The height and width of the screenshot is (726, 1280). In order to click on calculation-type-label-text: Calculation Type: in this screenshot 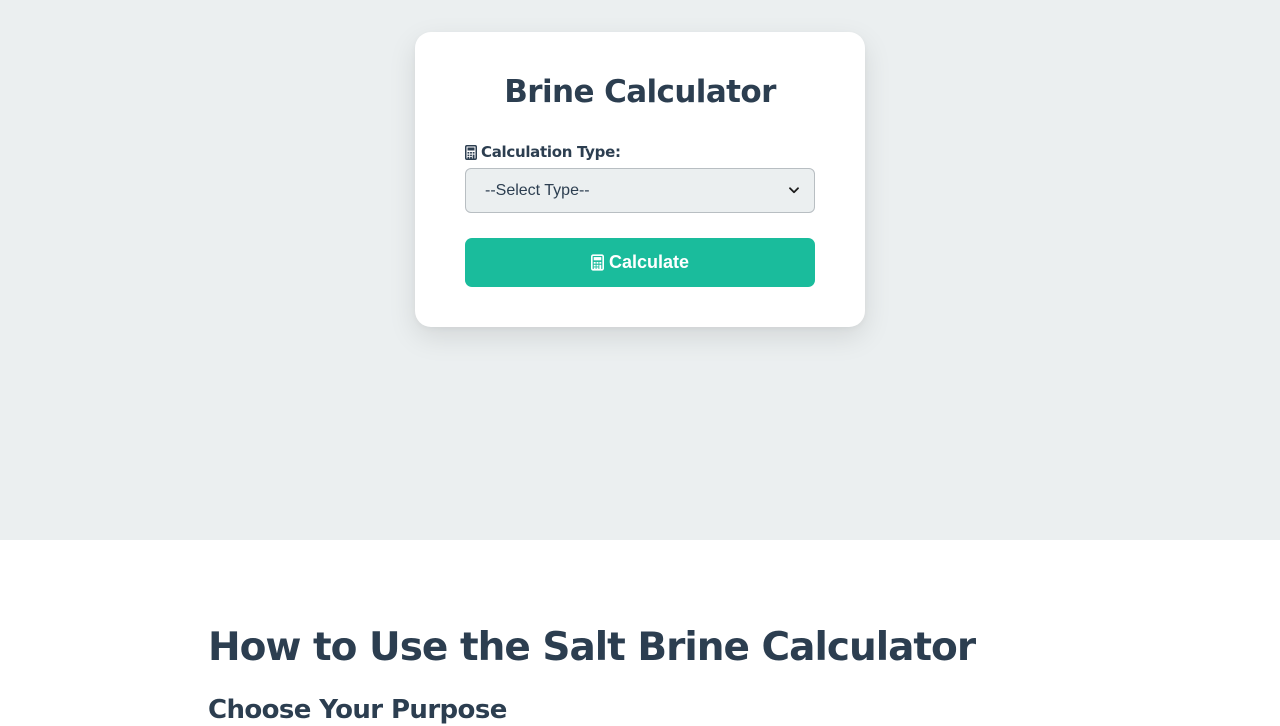, I will do `click(551, 152)`.